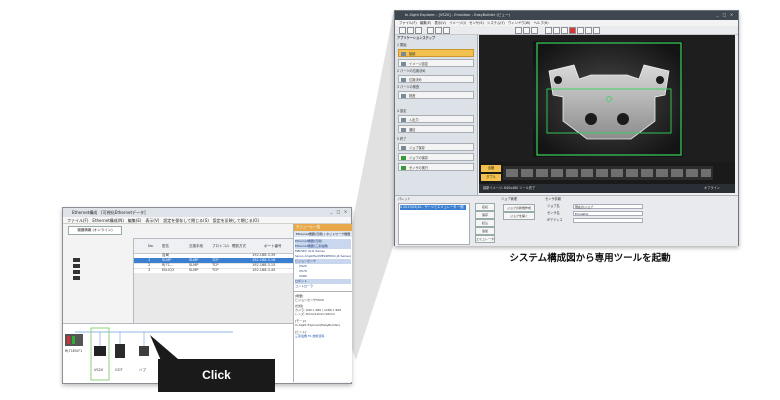 Image resolution: width=780 pixels, height=400 pixels. Describe the element at coordinates (403, 168) in the screenshot. I see `run-icon` at that location.